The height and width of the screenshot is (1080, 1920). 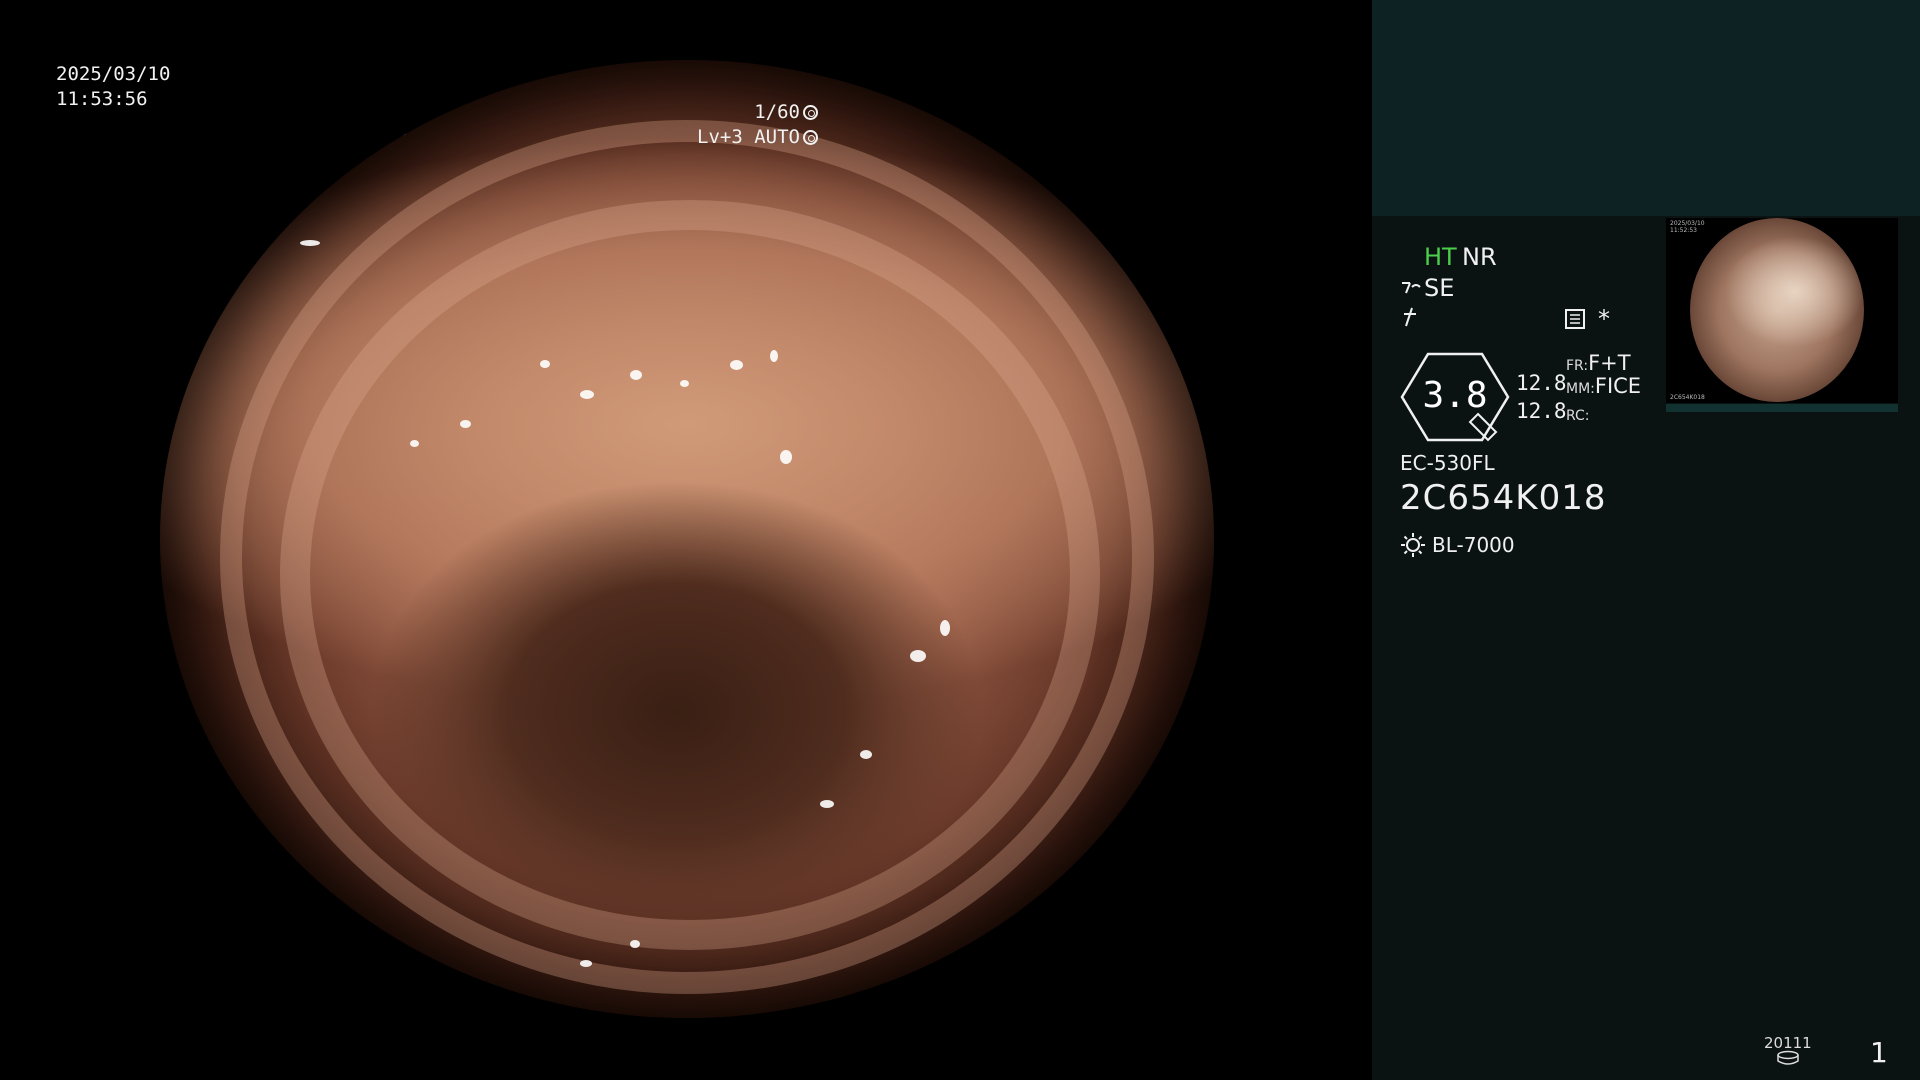 I want to click on thumbnail-date: 2025/03/10, so click(x=1687, y=223).